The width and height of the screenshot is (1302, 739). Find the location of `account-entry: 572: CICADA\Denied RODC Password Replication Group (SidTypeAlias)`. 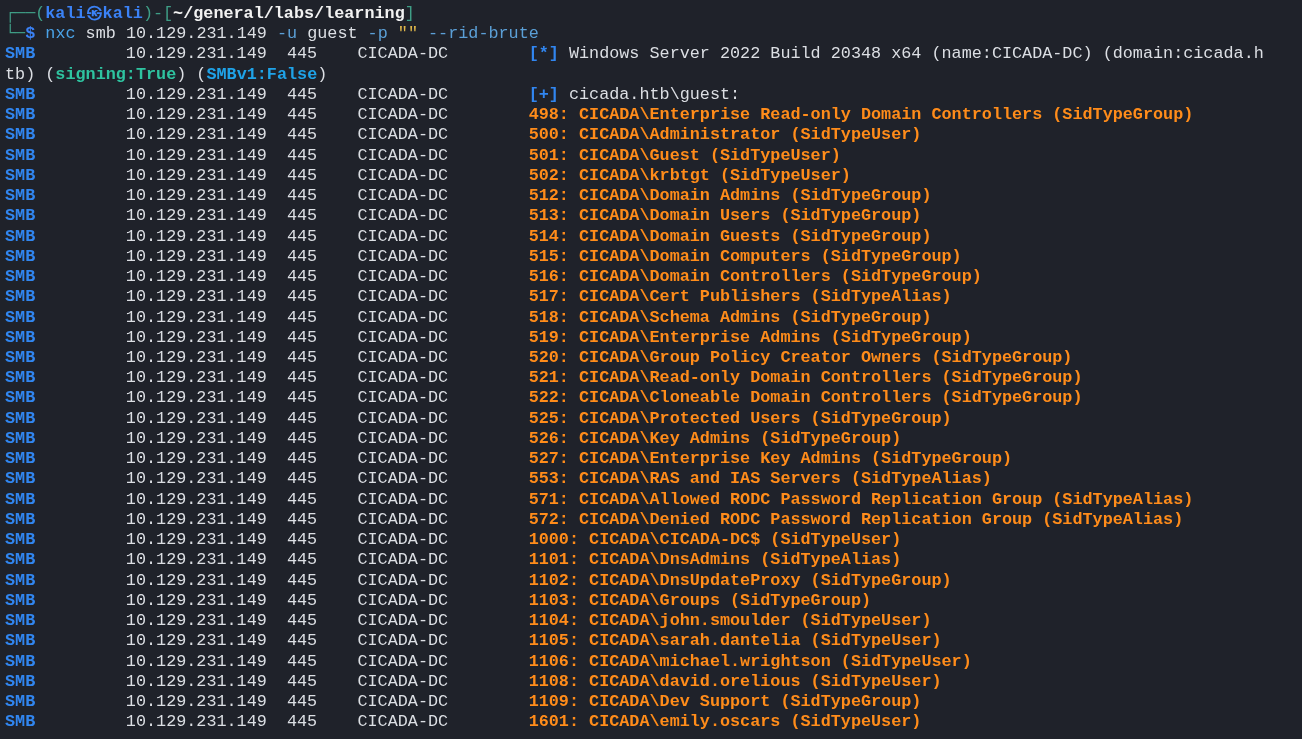

account-entry: 572: CICADA\Denied RODC Password Replication Group (SidTypeAlias) is located at coordinates (856, 520).